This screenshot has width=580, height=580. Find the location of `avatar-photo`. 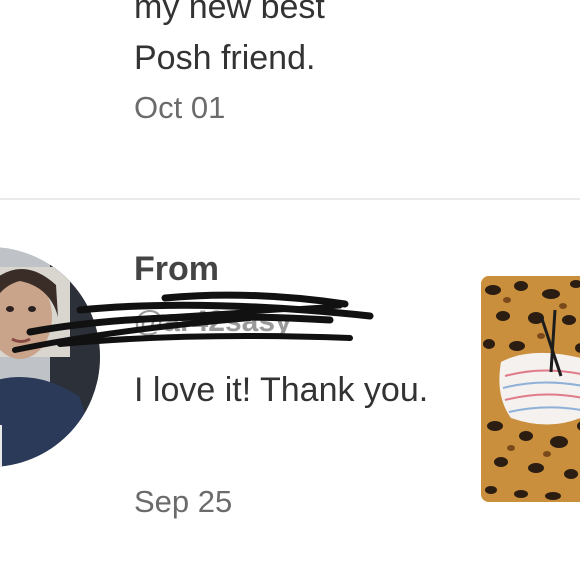

avatar-photo is located at coordinates (50, 357).